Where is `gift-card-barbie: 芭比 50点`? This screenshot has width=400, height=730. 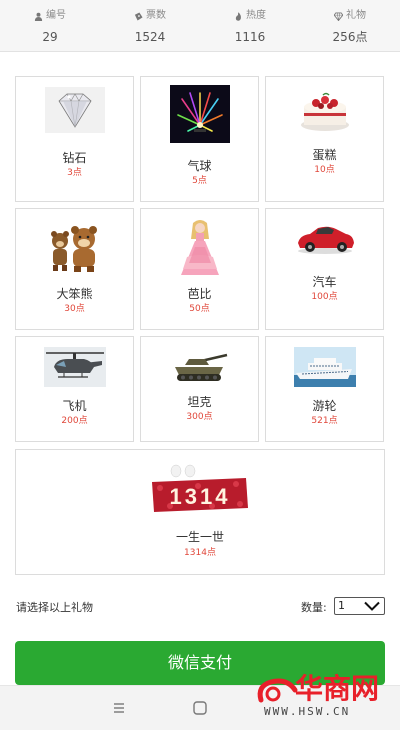 gift-card-barbie: 芭比 50点 is located at coordinates (199, 269).